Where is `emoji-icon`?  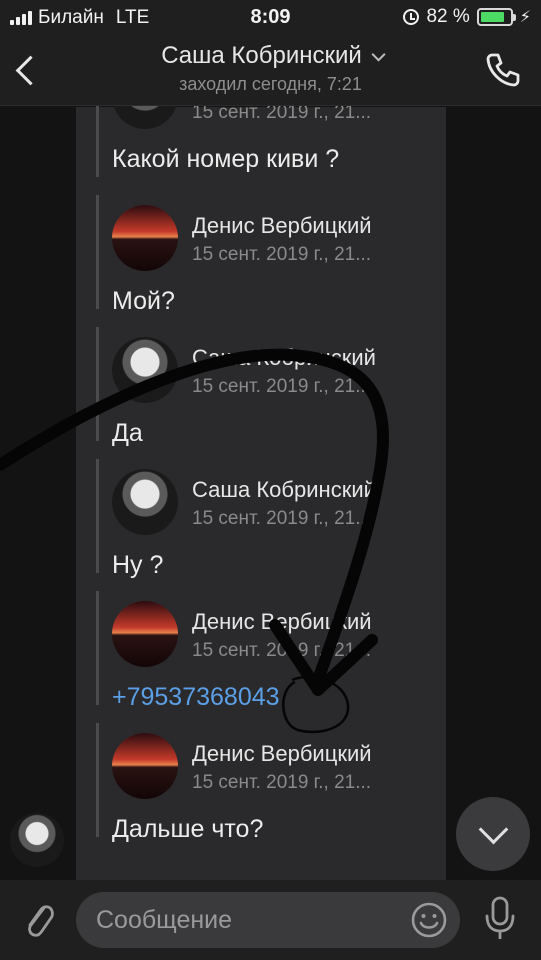
emoji-icon is located at coordinates (429, 920).